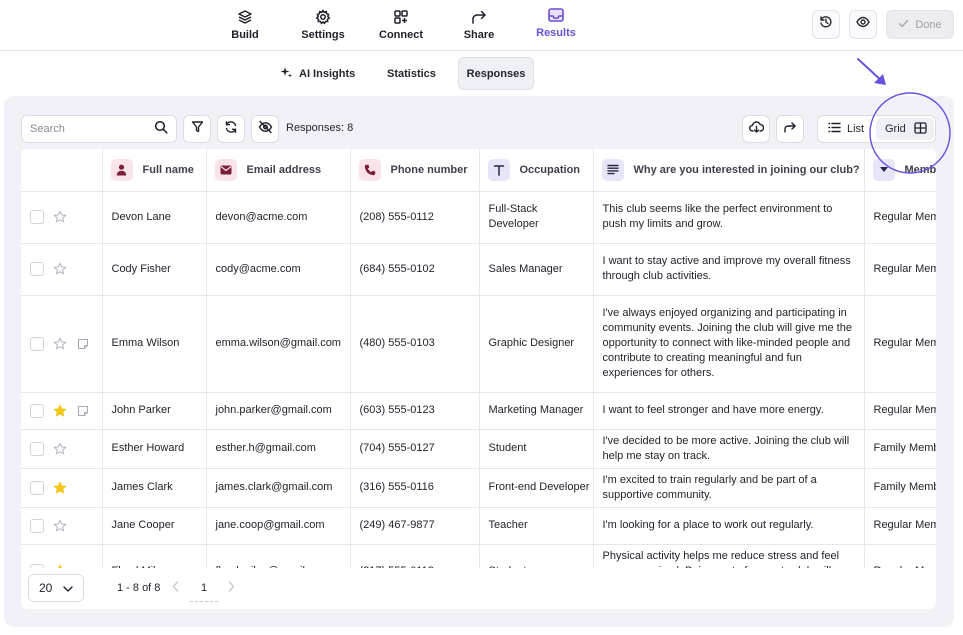  I want to click on per-page-select: 20, so click(56, 588).